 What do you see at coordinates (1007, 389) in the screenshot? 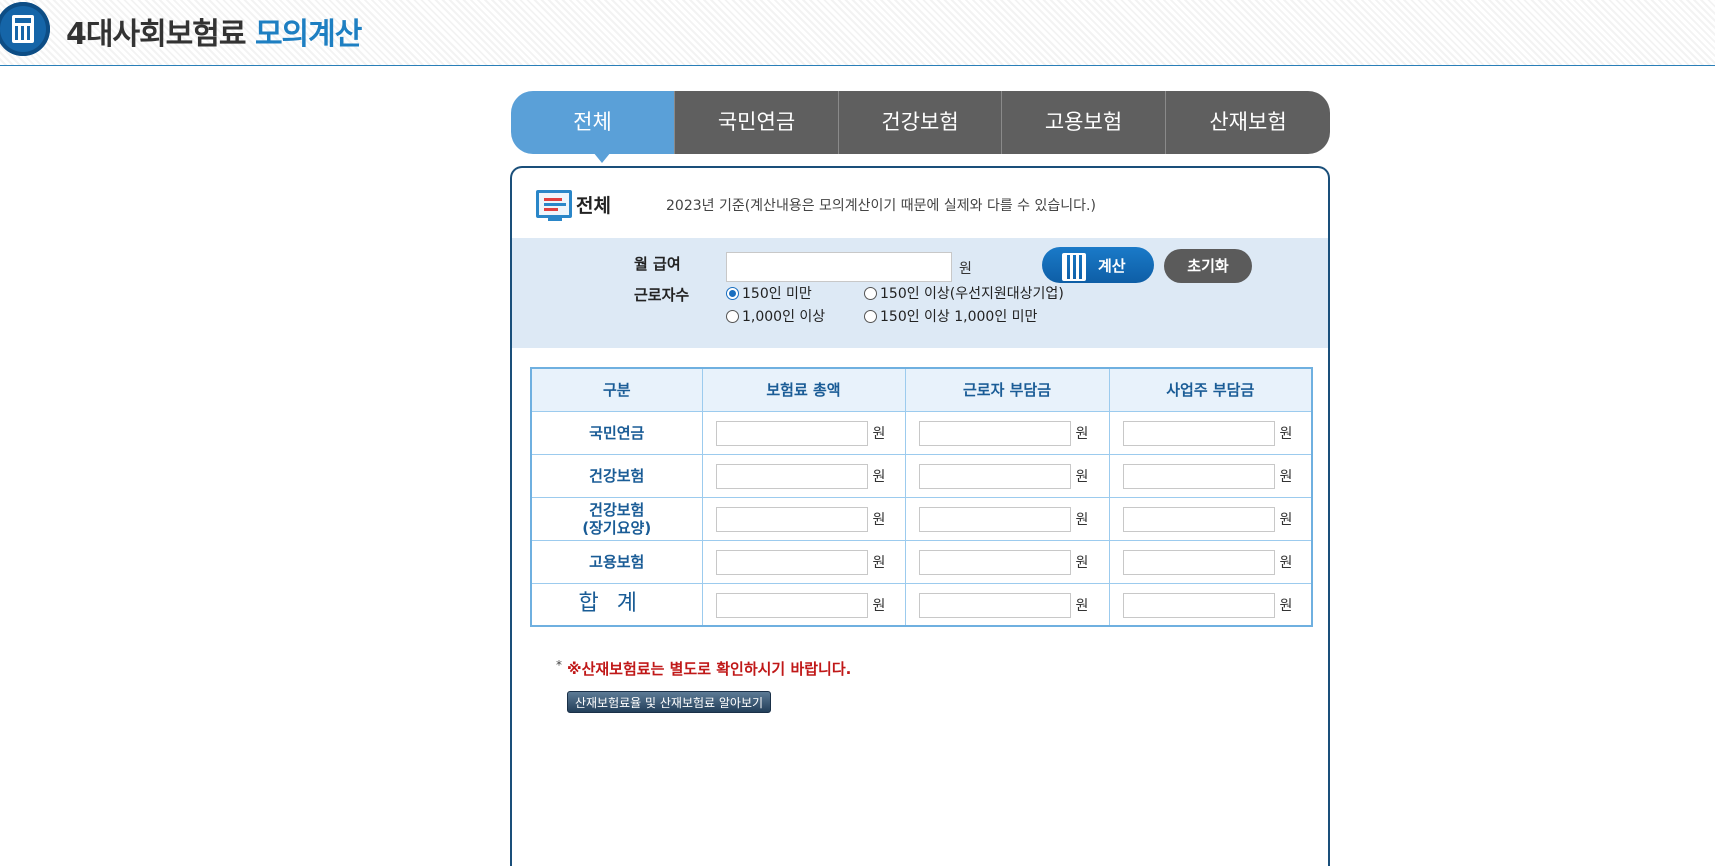
I see `table-header: 근로자 부담금` at bounding box center [1007, 389].